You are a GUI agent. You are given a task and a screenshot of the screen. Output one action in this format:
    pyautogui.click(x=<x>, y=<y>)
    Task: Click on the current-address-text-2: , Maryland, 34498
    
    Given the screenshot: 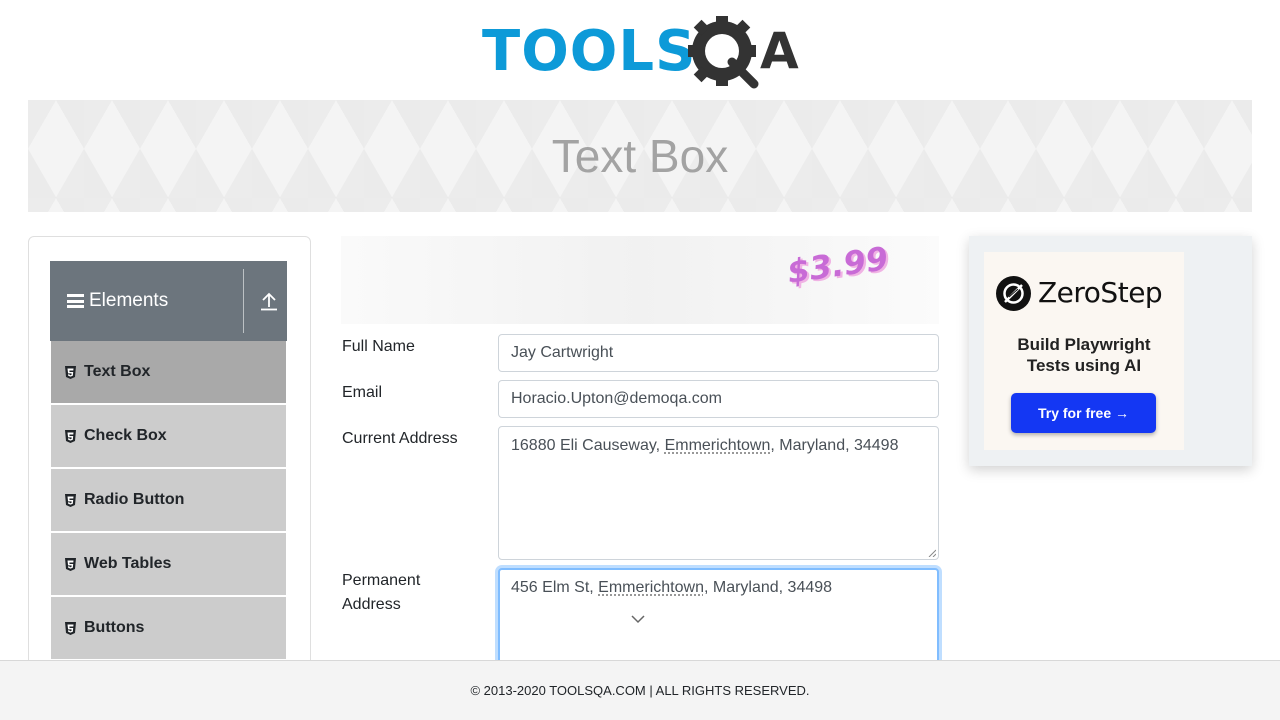 What is the action you would take?
    pyautogui.click(x=834, y=445)
    